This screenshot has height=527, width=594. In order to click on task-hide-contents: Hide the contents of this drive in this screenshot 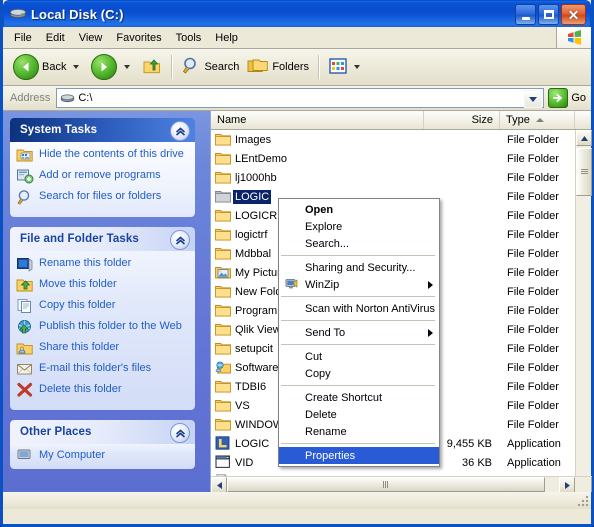, I will do `click(102, 156)`.